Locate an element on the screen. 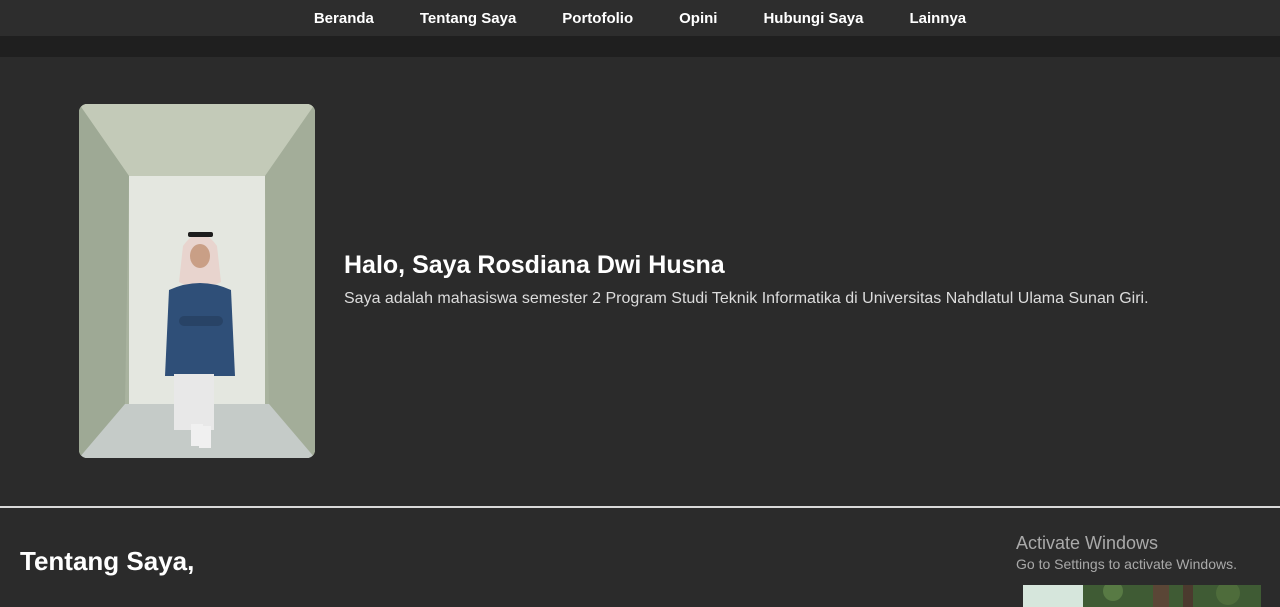 This screenshot has height=607, width=1280. nav-link-beranda: Beranda is located at coordinates (344, 18).